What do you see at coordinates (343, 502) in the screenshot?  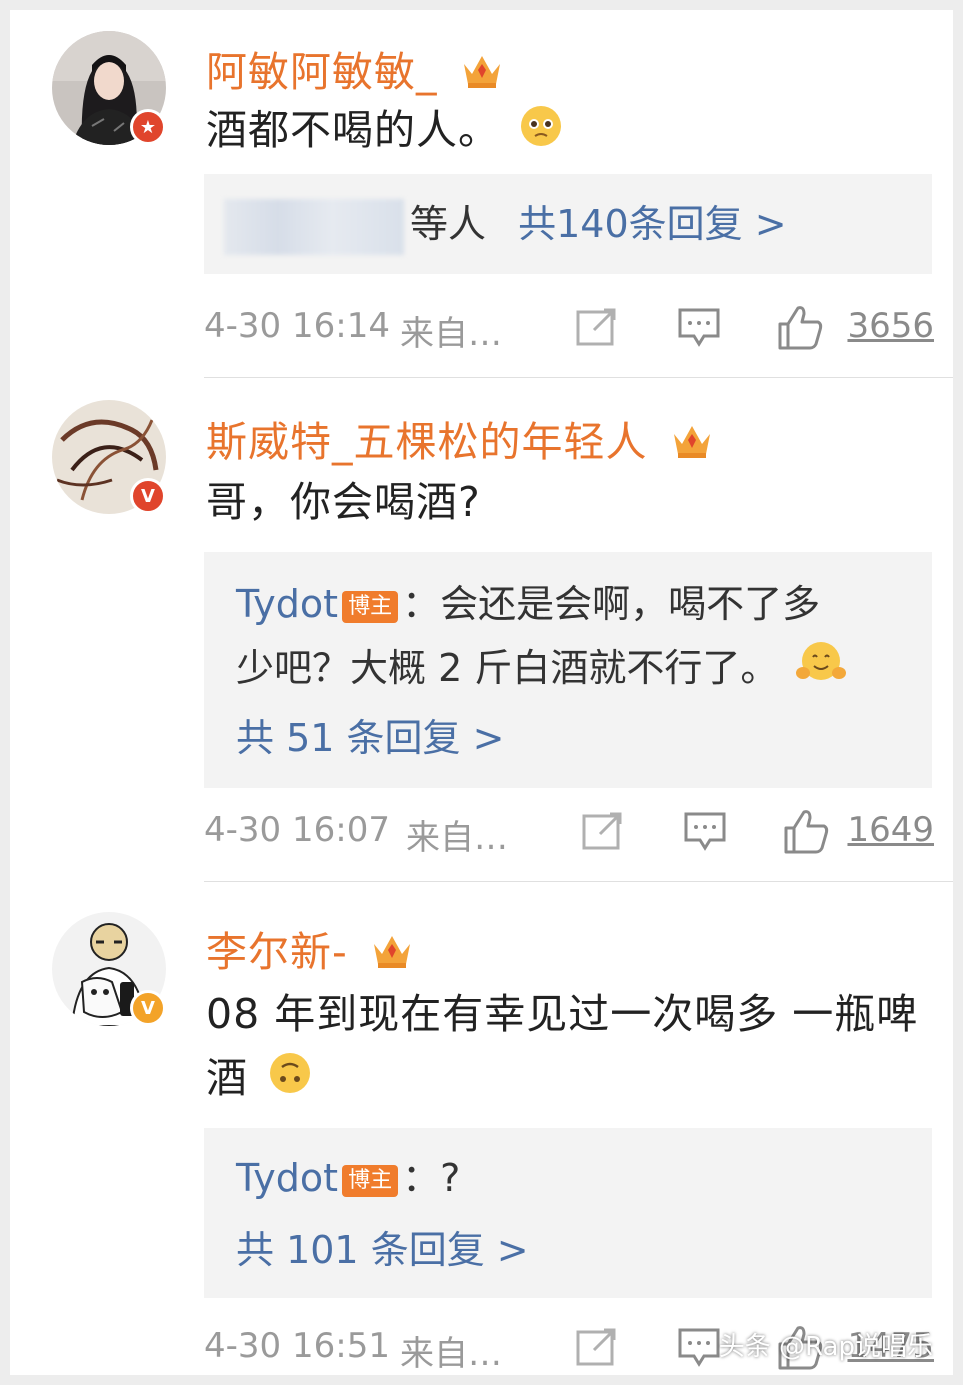 I see `comment-text: 哥，你会喝酒?` at bounding box center [343, 502].